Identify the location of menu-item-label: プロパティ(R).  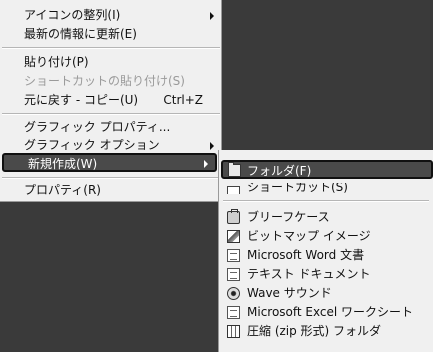
(62, 190).